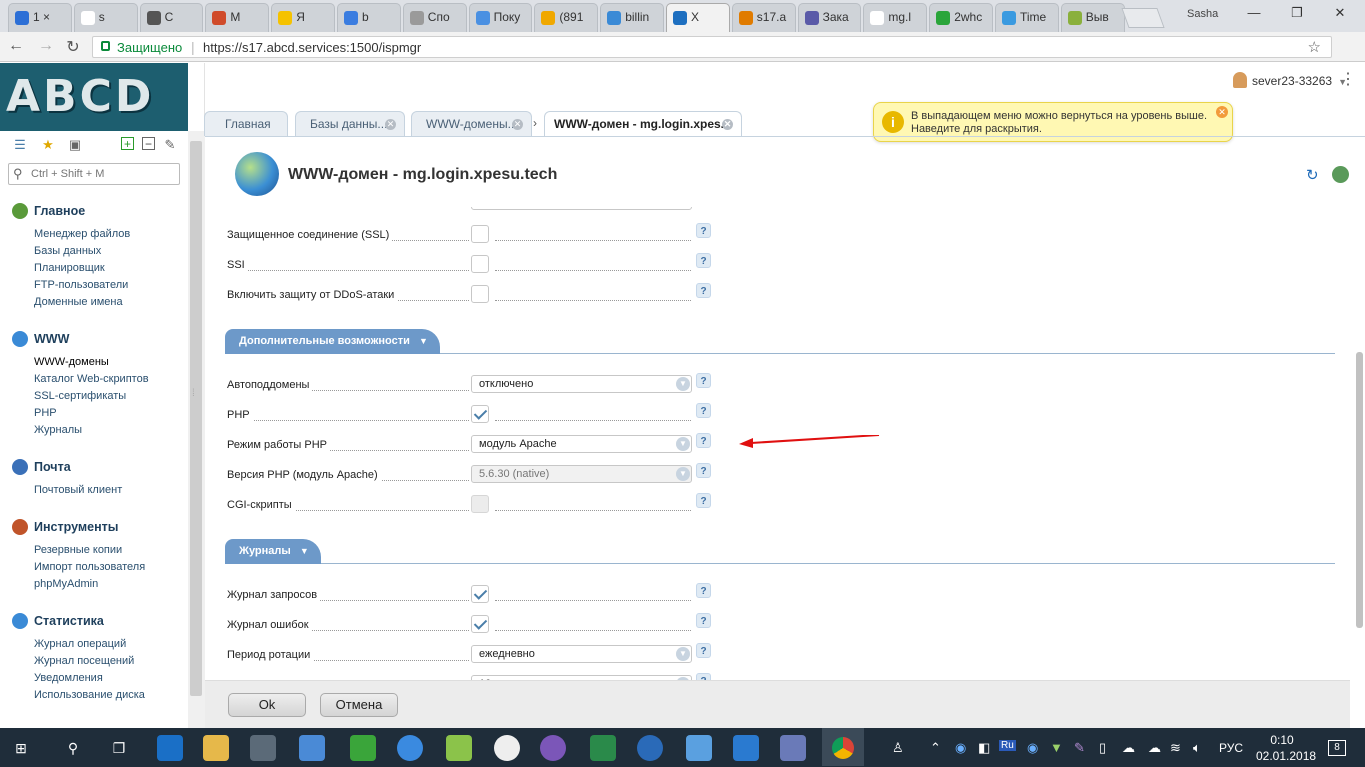 Image resolution: width=1365 pixels, height=767 pixels. What do you see at coordinates (80, 339) in the screenshot?
I see `sidebar-group-title: WWW` at bounding box center [80, 339].